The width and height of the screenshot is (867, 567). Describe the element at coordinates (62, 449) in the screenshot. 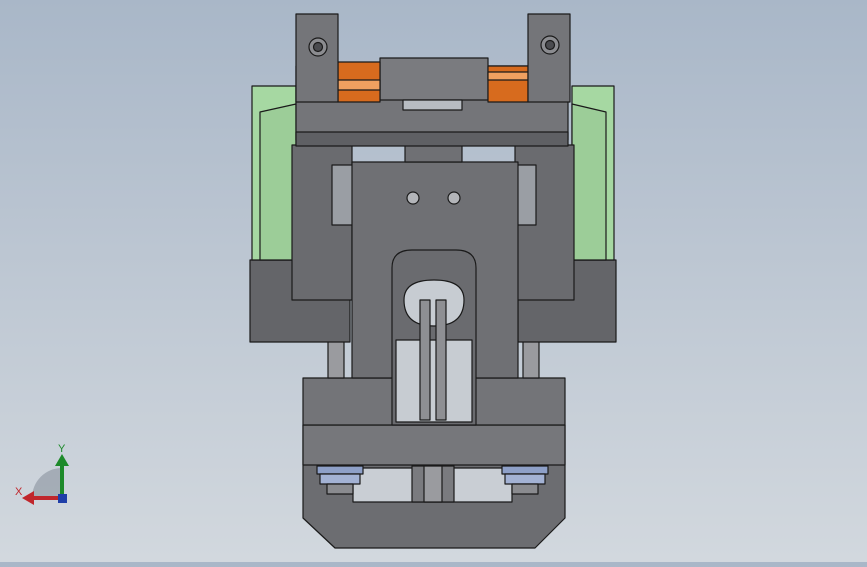

I see `triad-y-label: Y` at that location.